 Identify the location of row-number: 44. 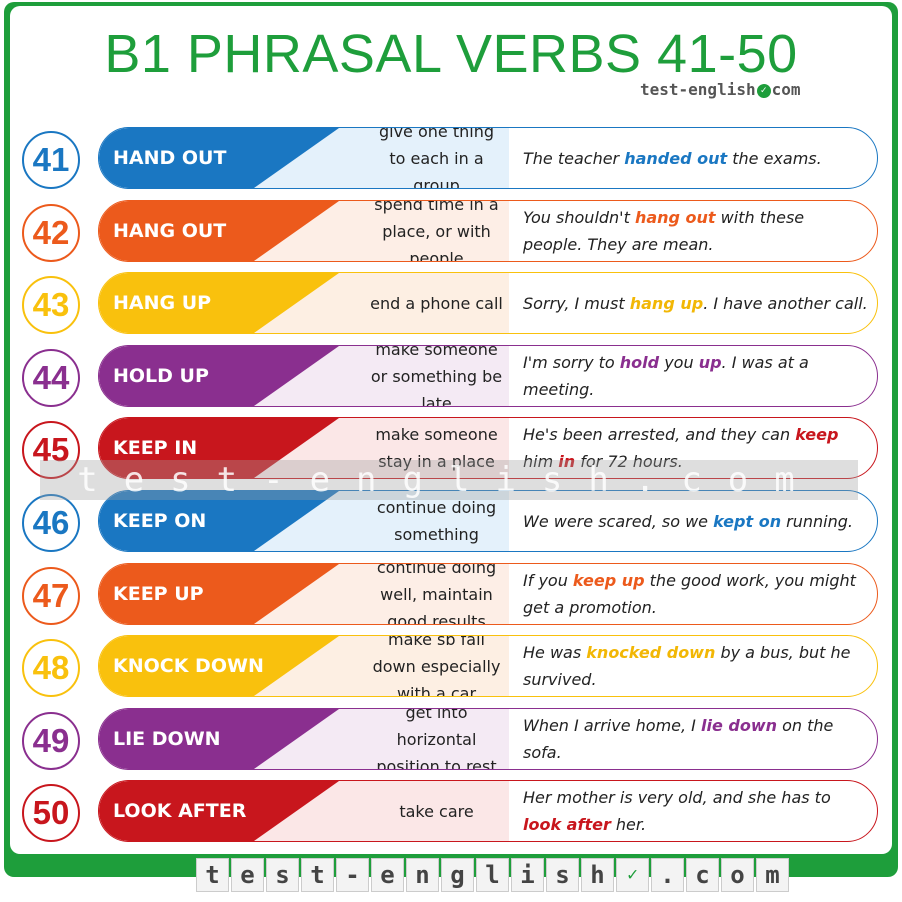
(51, 378).